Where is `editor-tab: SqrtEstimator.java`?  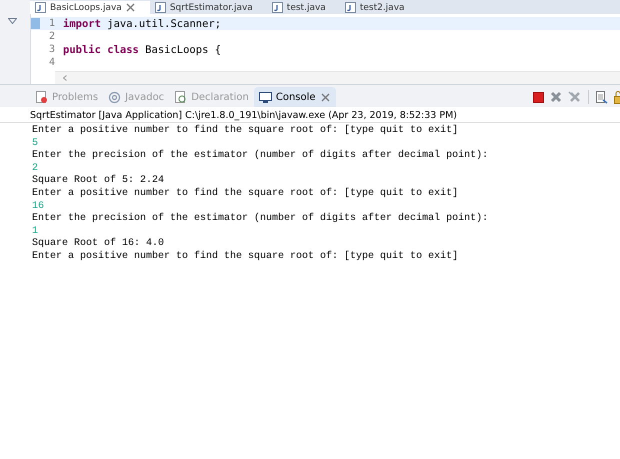 editor-tab: SqrtEstimator.java is located at coordinates (208, 7).